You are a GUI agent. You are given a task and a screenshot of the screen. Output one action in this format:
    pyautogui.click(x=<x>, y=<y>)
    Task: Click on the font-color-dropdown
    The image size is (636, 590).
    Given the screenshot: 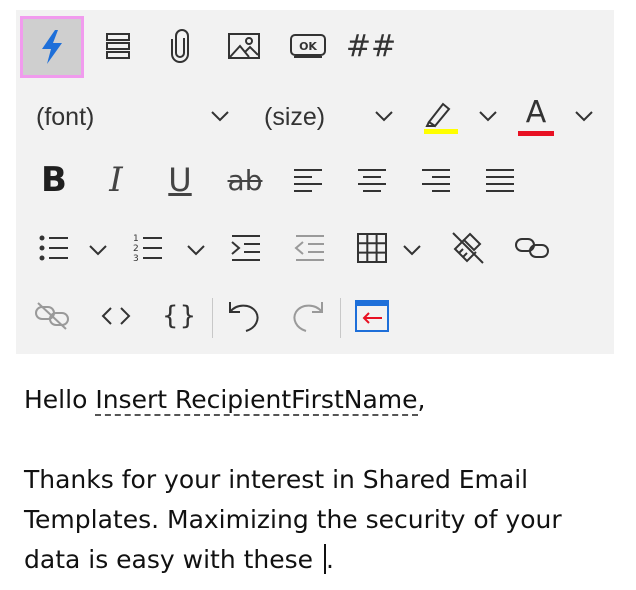 What is the action you would take?
    pyautogui.click(x=584, y=116)
    